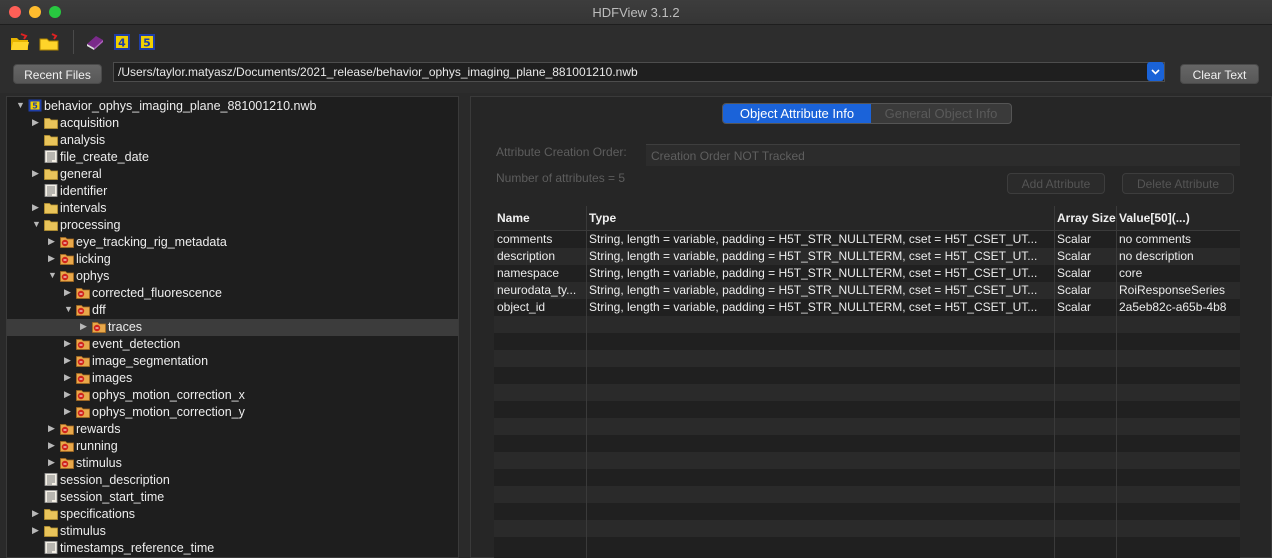 The width and height of the screenshot is (1272, 558). Describe the element at coordinates (232, 259) in the screenshot. I see `tree-item: ▶ licking` at that location.